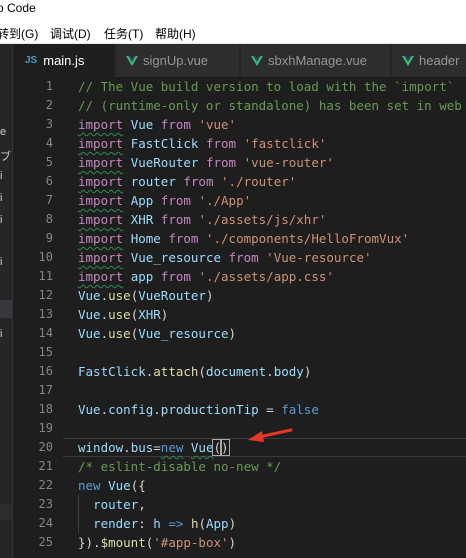 Image resolution: width=466 pixels, height=558 pixels. What do you see at coordinates (239, 542) in the screenshot?
I see `code-line: 25}).$mount('#app-box')` at bounding box center [239, 542].